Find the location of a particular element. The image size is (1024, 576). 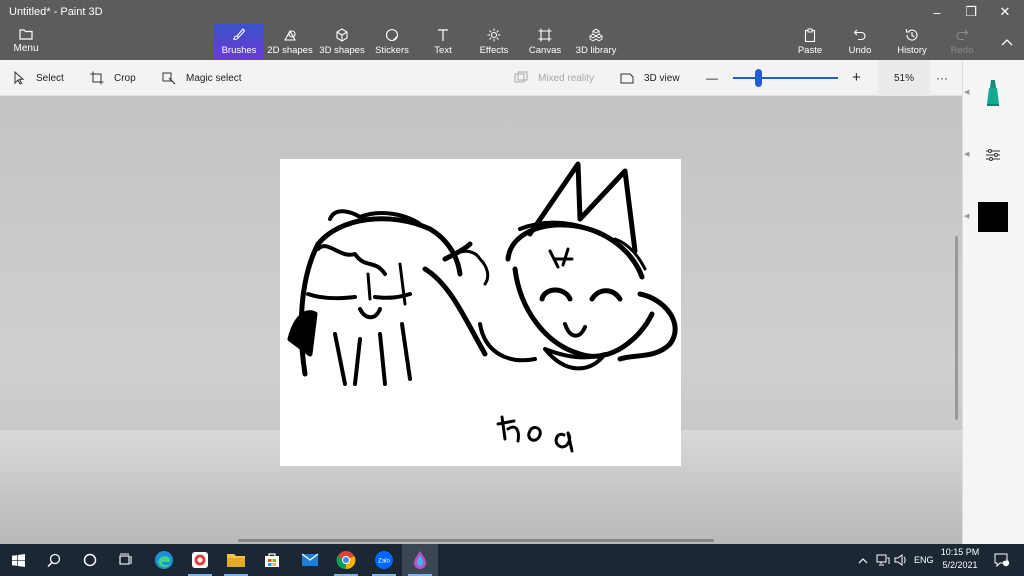

redo-label: Redo is located at coordinates (962, 50).